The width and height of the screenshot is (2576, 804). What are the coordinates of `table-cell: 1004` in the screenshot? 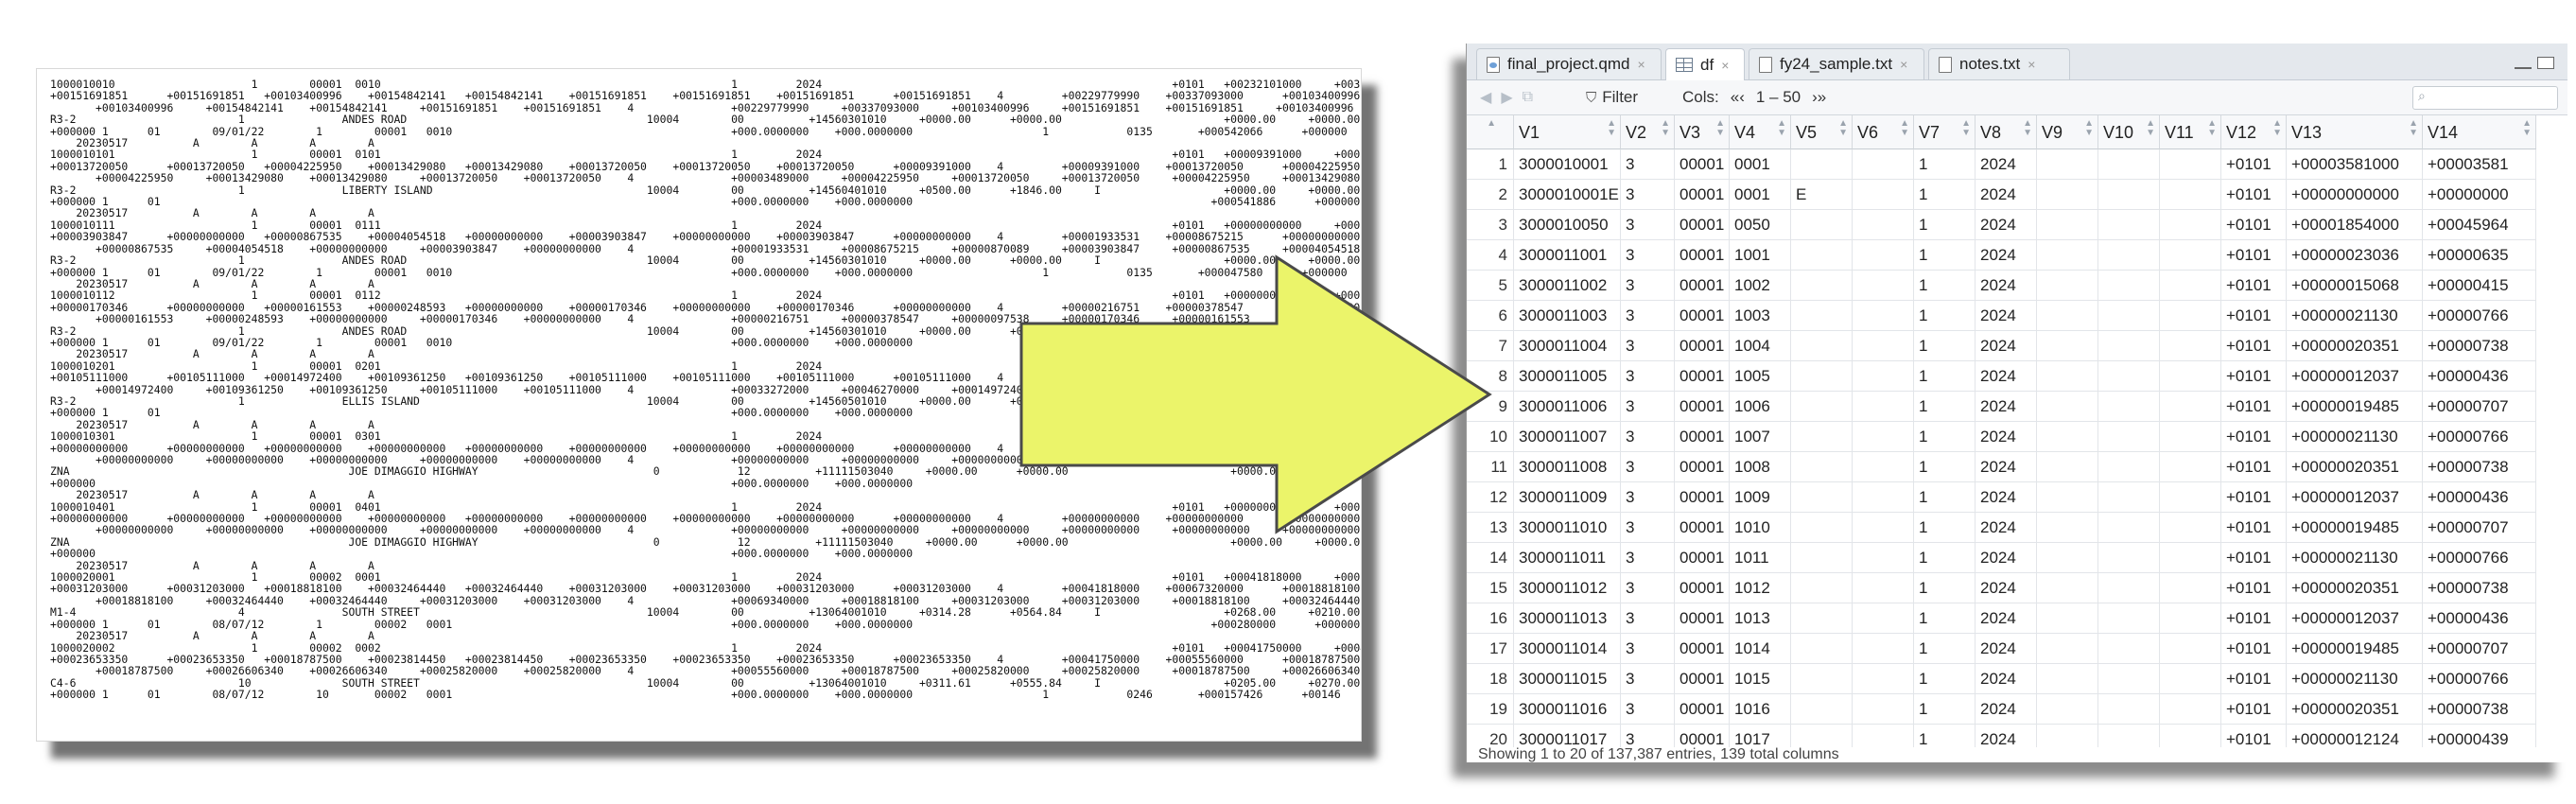 It's located at (1760, 346).